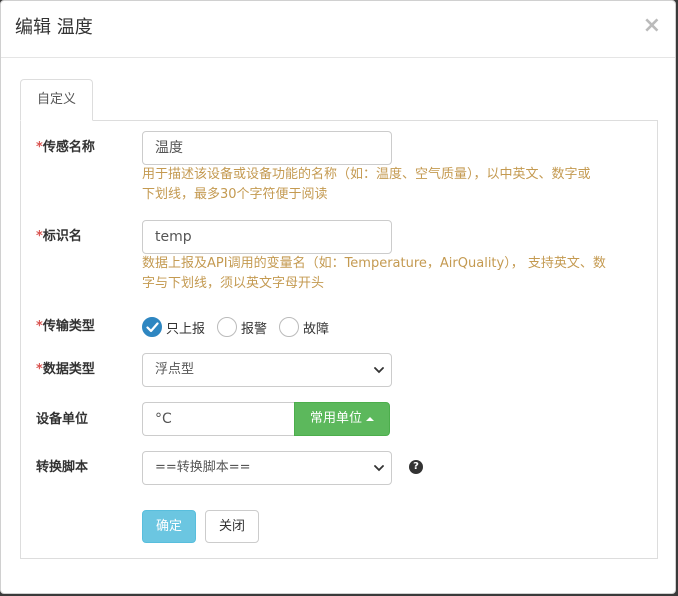  I want to click on close-button: 关闭, so click(232, 526).